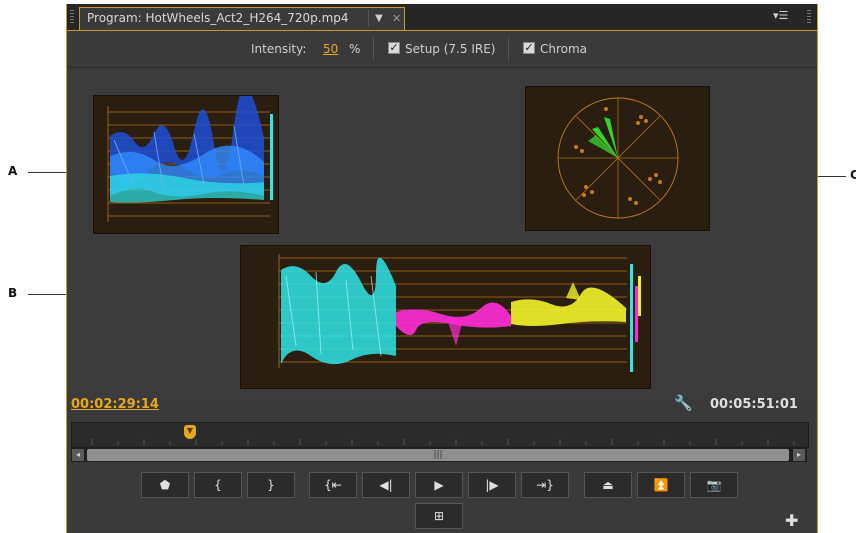 Image resolution: width=856 pixels, height=533 pixels. What do you see at coordinates (190, 432) in the screenshot?
I see `playhead-icon: ▼` at bounding box center [190, 432].